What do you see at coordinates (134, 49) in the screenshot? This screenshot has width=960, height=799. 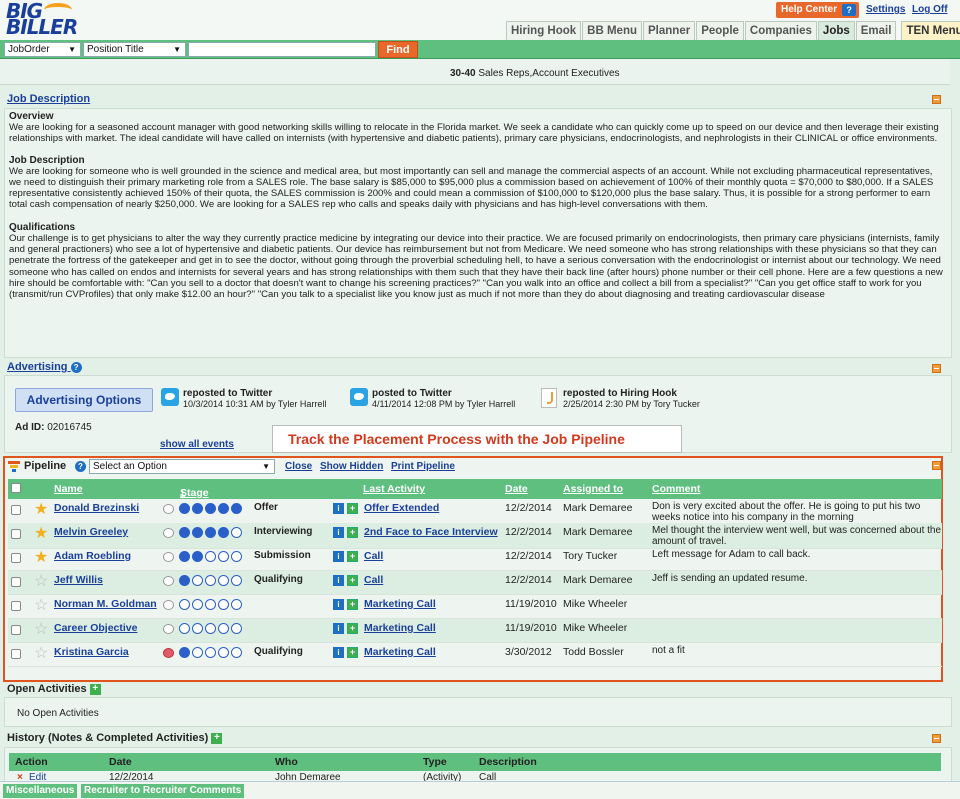 I see `search-field-select: Position Title ▼` at bounding box center [134, 49].